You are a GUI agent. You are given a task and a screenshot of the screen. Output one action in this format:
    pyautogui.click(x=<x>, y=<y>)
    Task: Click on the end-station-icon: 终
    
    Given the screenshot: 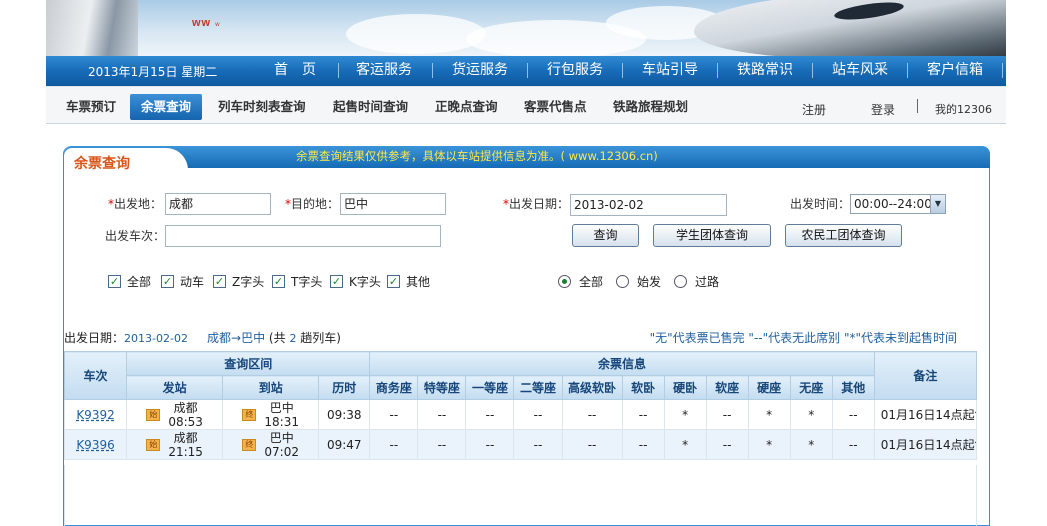 What is the action you would take?
    pyautogui.click(x=249, y=414)
    